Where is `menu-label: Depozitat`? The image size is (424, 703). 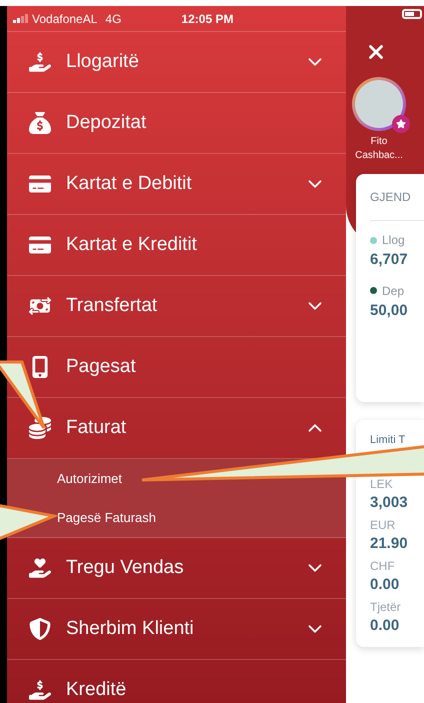
menu-label: Depozitat is located at coordinates (107, 122).